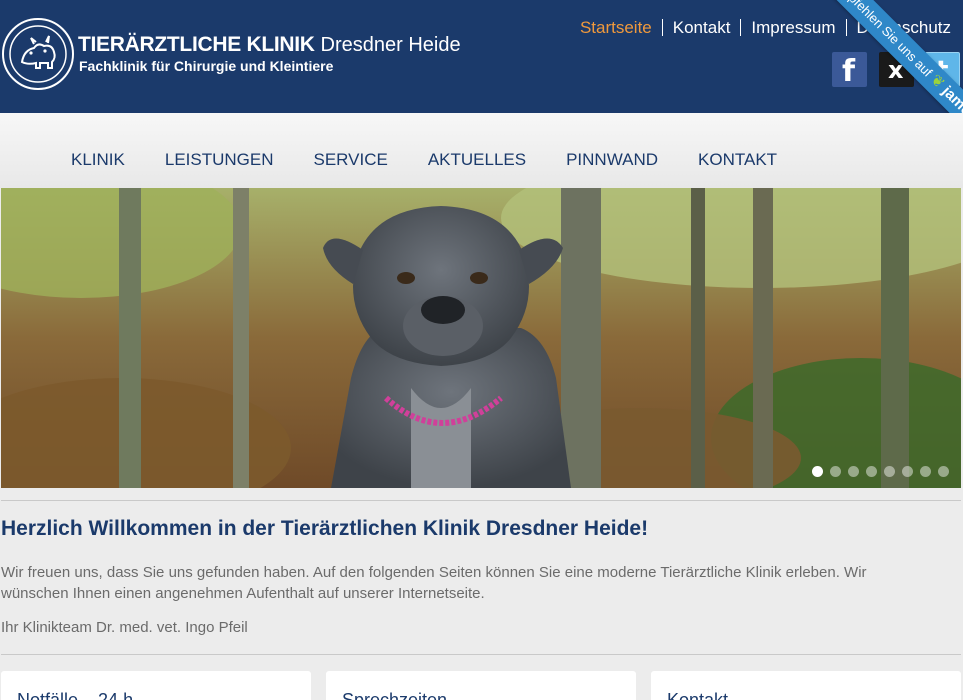  I want to click on logo-title: TIERÄRZTLICHE KLINIK Dresdner Heide, so click(269, 45).